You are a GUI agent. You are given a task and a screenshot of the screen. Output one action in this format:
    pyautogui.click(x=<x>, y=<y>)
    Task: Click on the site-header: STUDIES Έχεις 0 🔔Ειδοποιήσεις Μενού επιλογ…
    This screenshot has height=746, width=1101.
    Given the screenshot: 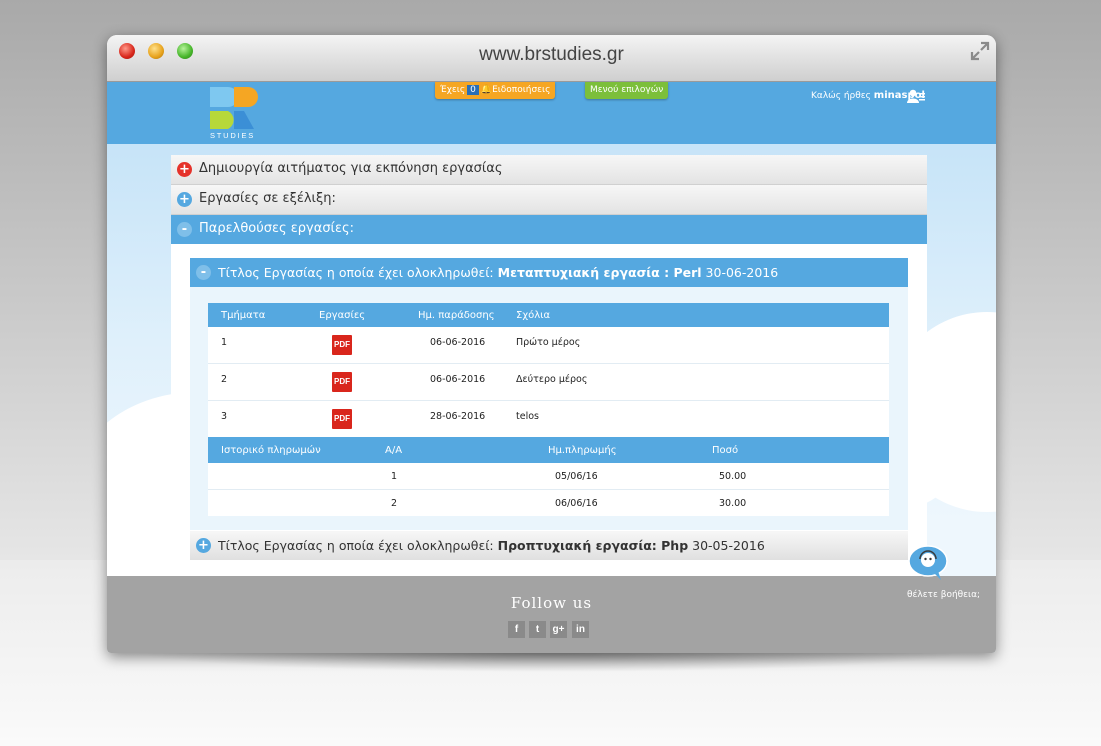 What is the action you would take?
    pyautogui.click(x=551, y=113)
    